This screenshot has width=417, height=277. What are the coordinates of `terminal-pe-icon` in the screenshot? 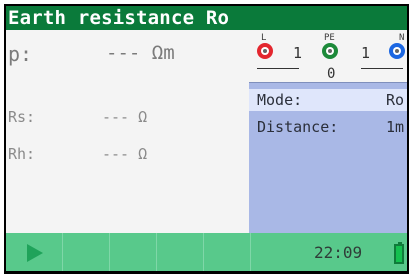 It's located at (330, 51).